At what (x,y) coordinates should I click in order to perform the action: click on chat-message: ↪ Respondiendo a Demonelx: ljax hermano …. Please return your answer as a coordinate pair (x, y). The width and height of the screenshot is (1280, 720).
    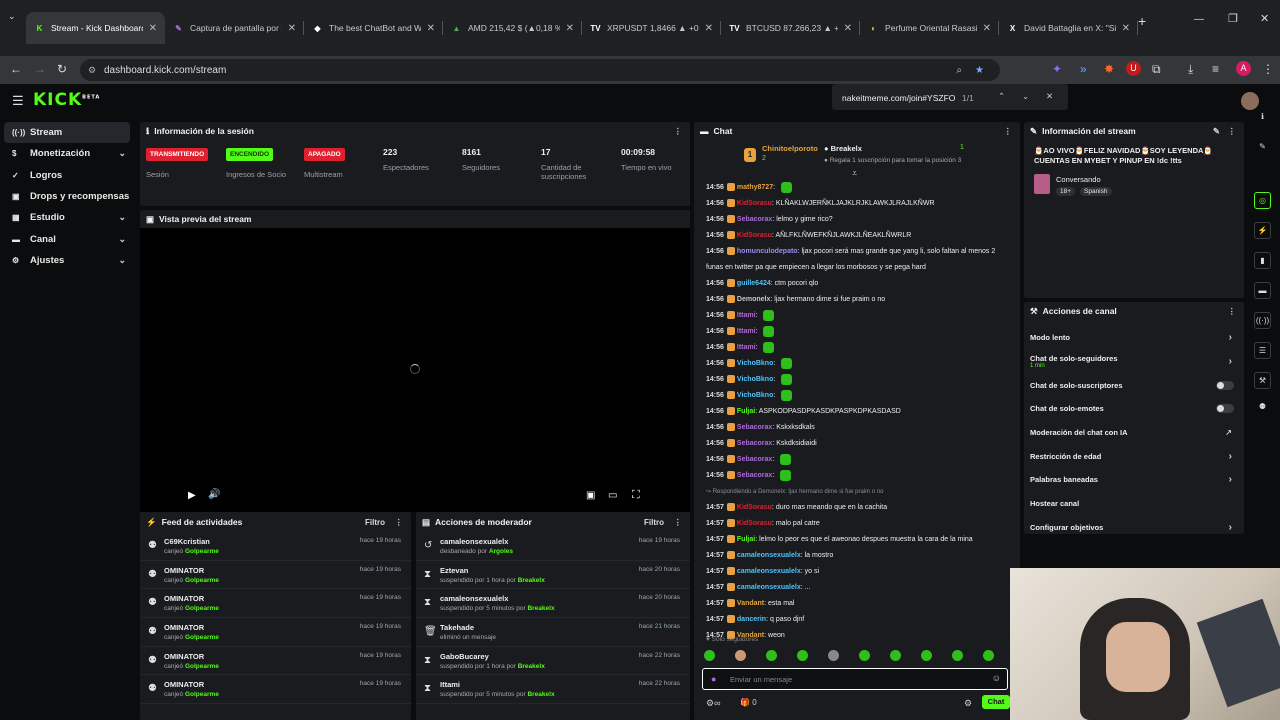
    Looking at the image, I should click on (857, 492).